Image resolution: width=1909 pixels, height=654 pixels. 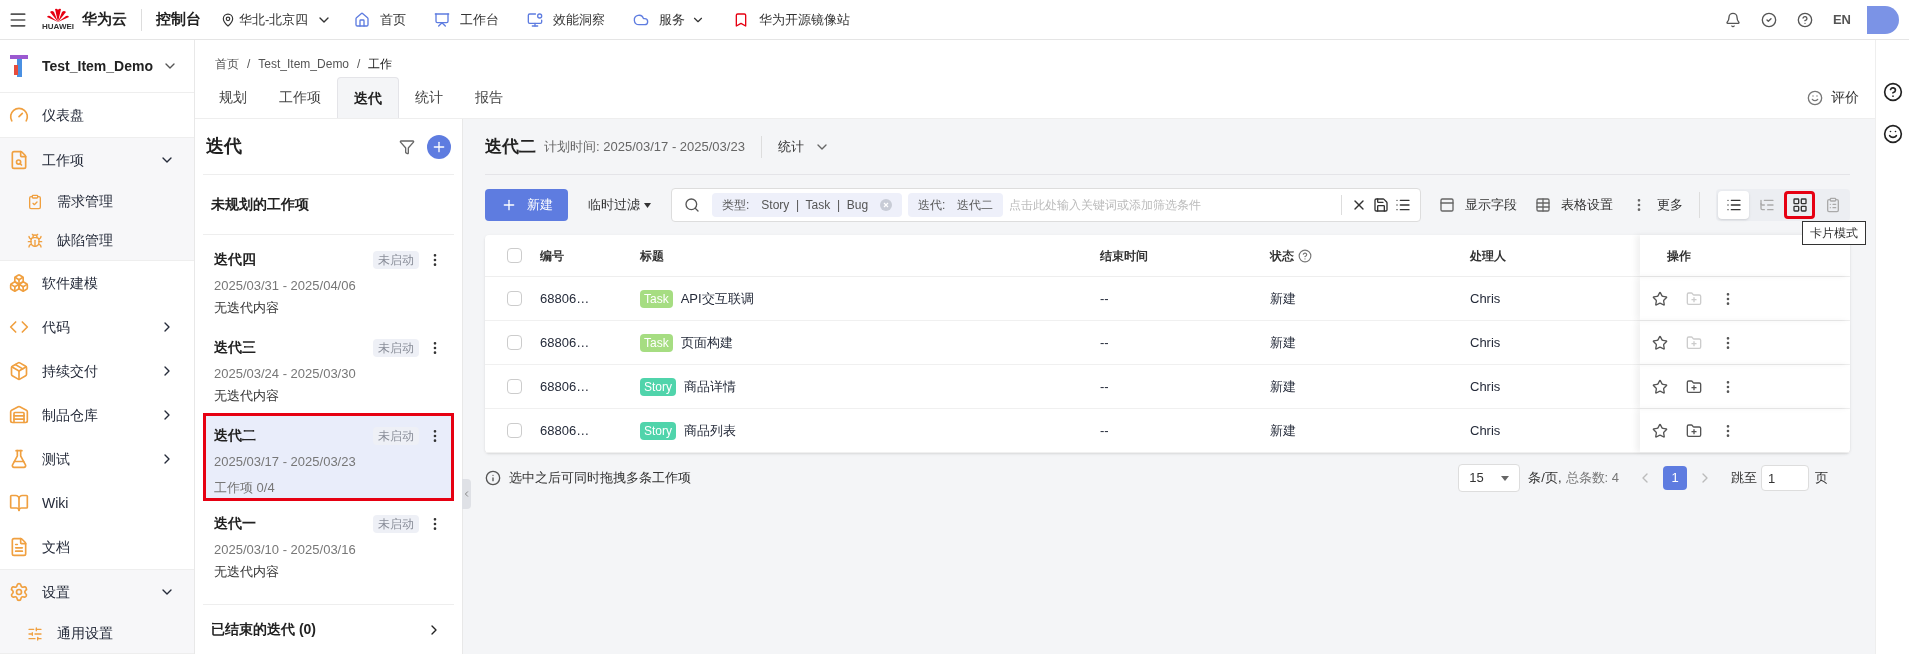 I want to click on nav-link: 效能洞察, so click(x=566, y=19).